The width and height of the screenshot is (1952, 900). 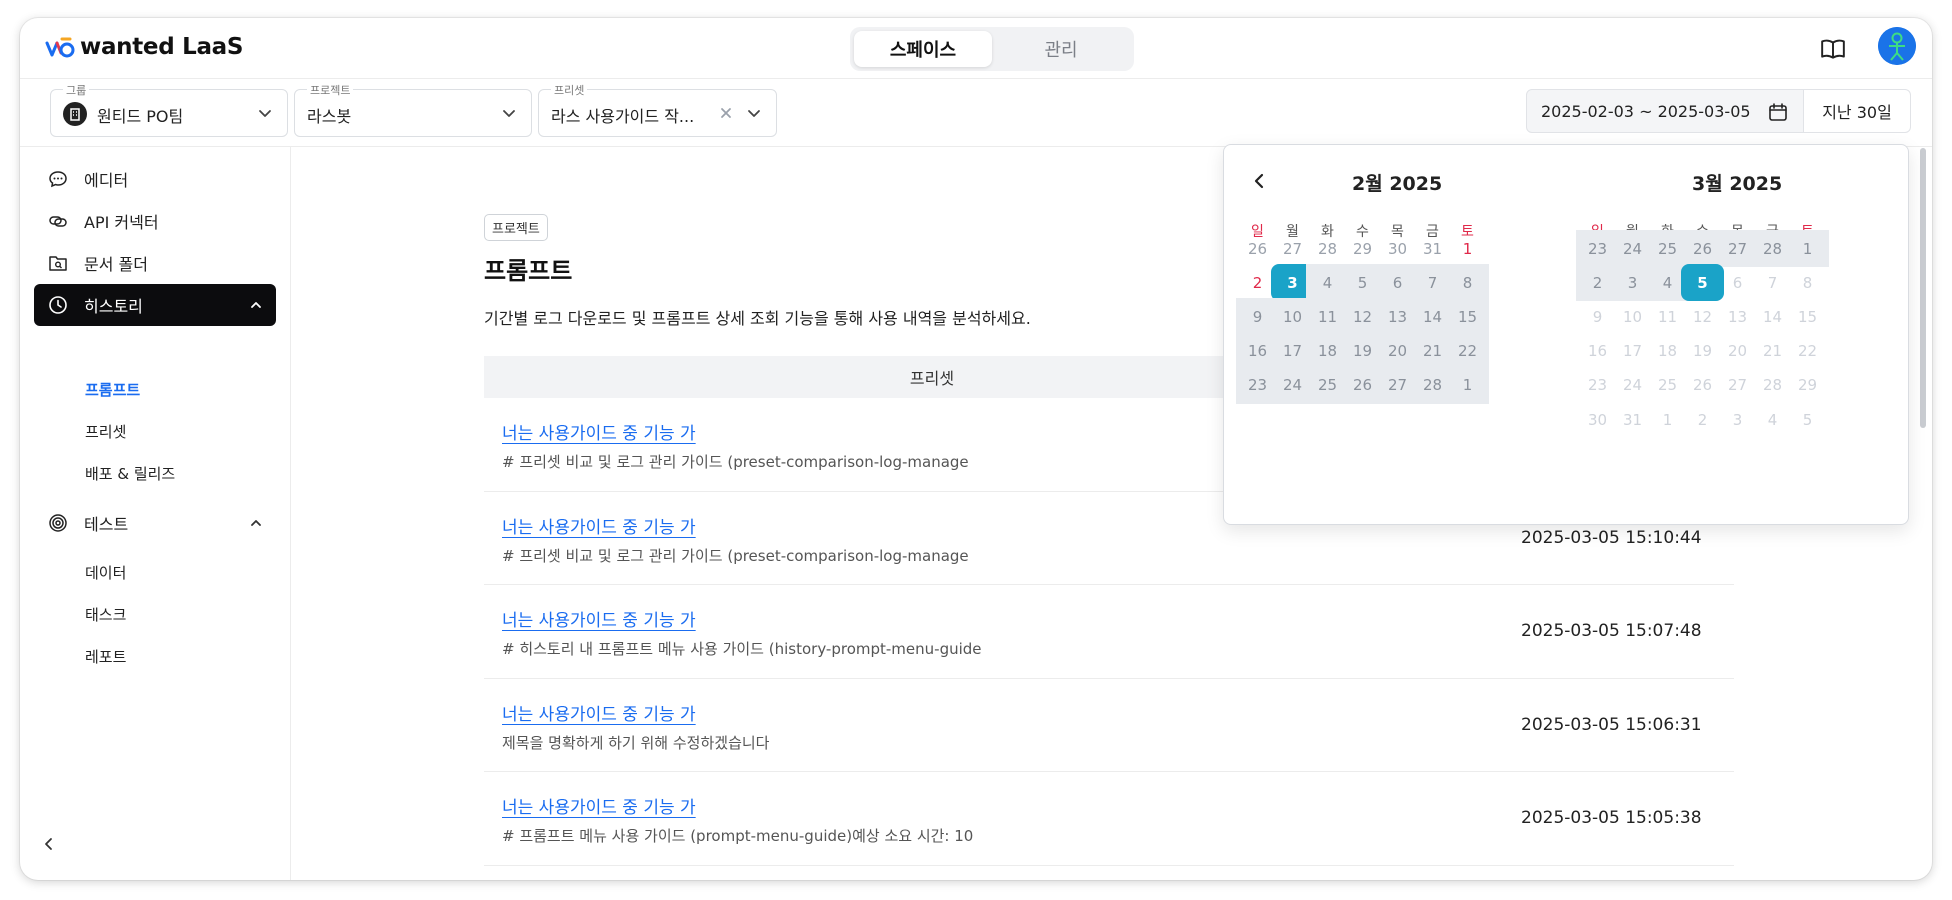 I want to click on sidebar-subitem-deploy-release: 배포 & 릴리즈, so click(x=130, y=473).